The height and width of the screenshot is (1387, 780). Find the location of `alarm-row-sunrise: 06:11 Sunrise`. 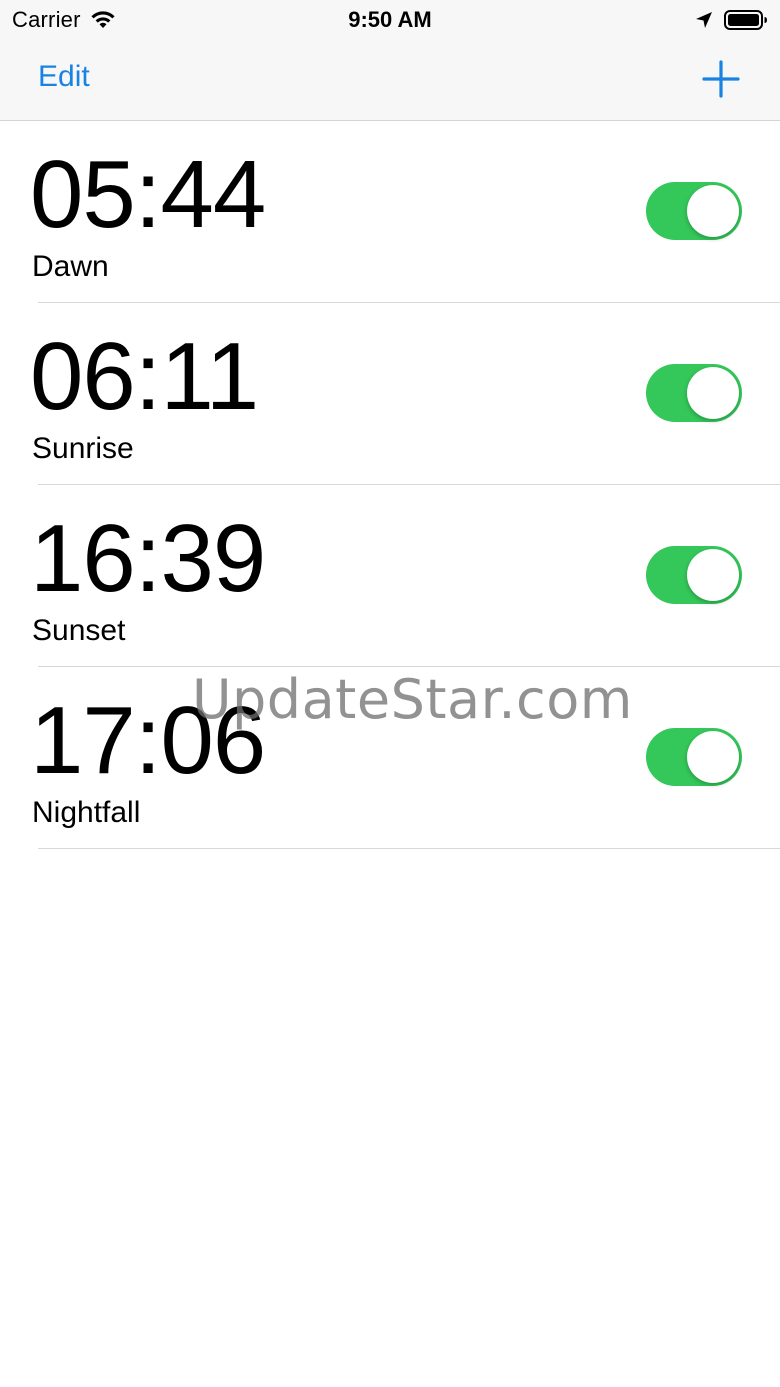

alarm-row-sunrise: 06:11 Sunrise is located at coordinates (390, 394).